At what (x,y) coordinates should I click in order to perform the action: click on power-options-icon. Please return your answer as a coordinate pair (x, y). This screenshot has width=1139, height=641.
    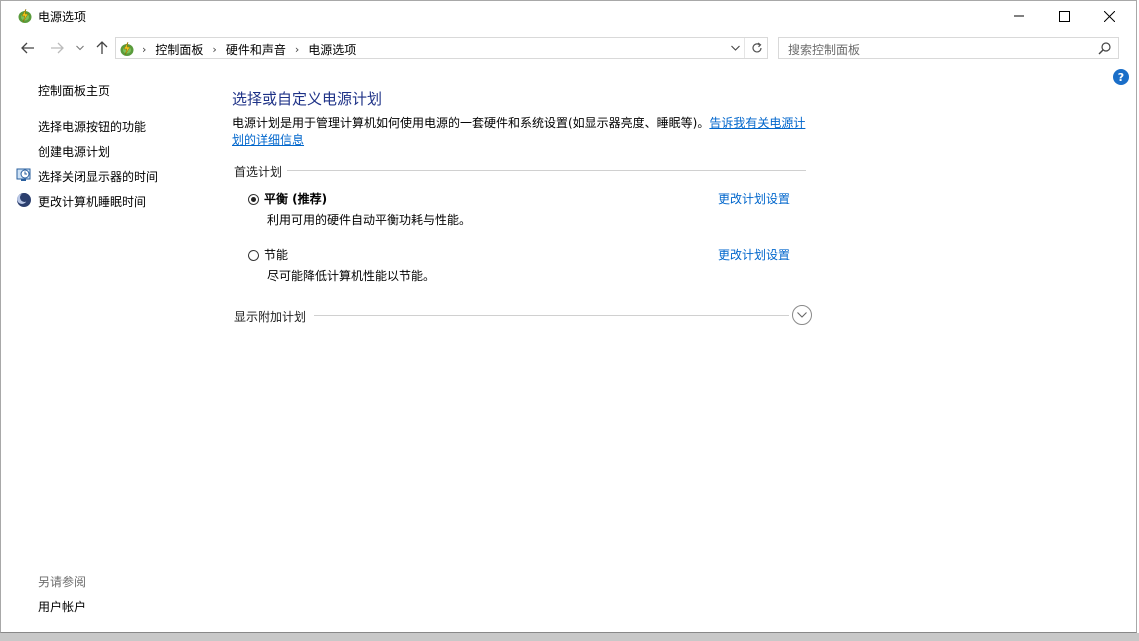
    Looking at the image, I should click on (25, 15).